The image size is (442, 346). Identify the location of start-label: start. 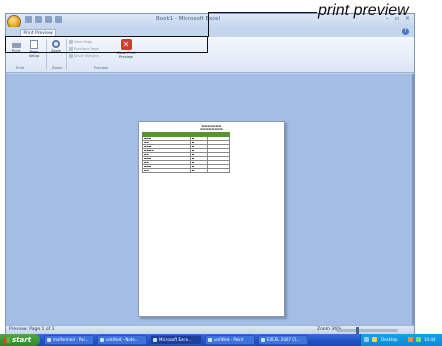
(22, 340).